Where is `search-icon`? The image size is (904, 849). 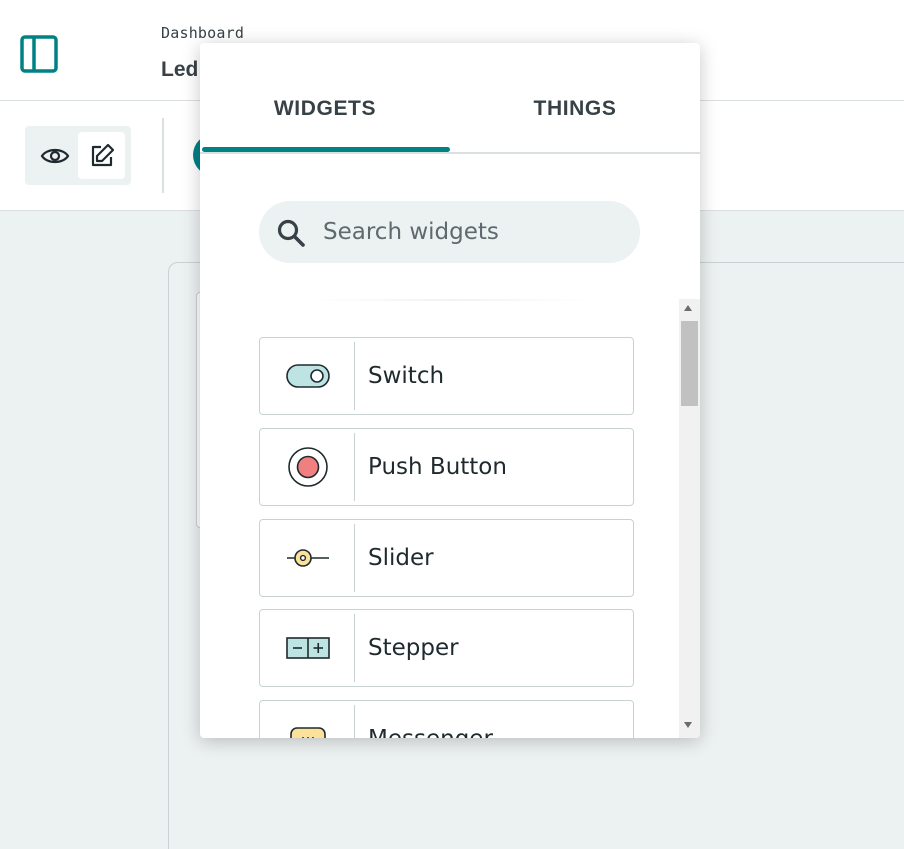 search-icon is located at coordinates (291, 233).